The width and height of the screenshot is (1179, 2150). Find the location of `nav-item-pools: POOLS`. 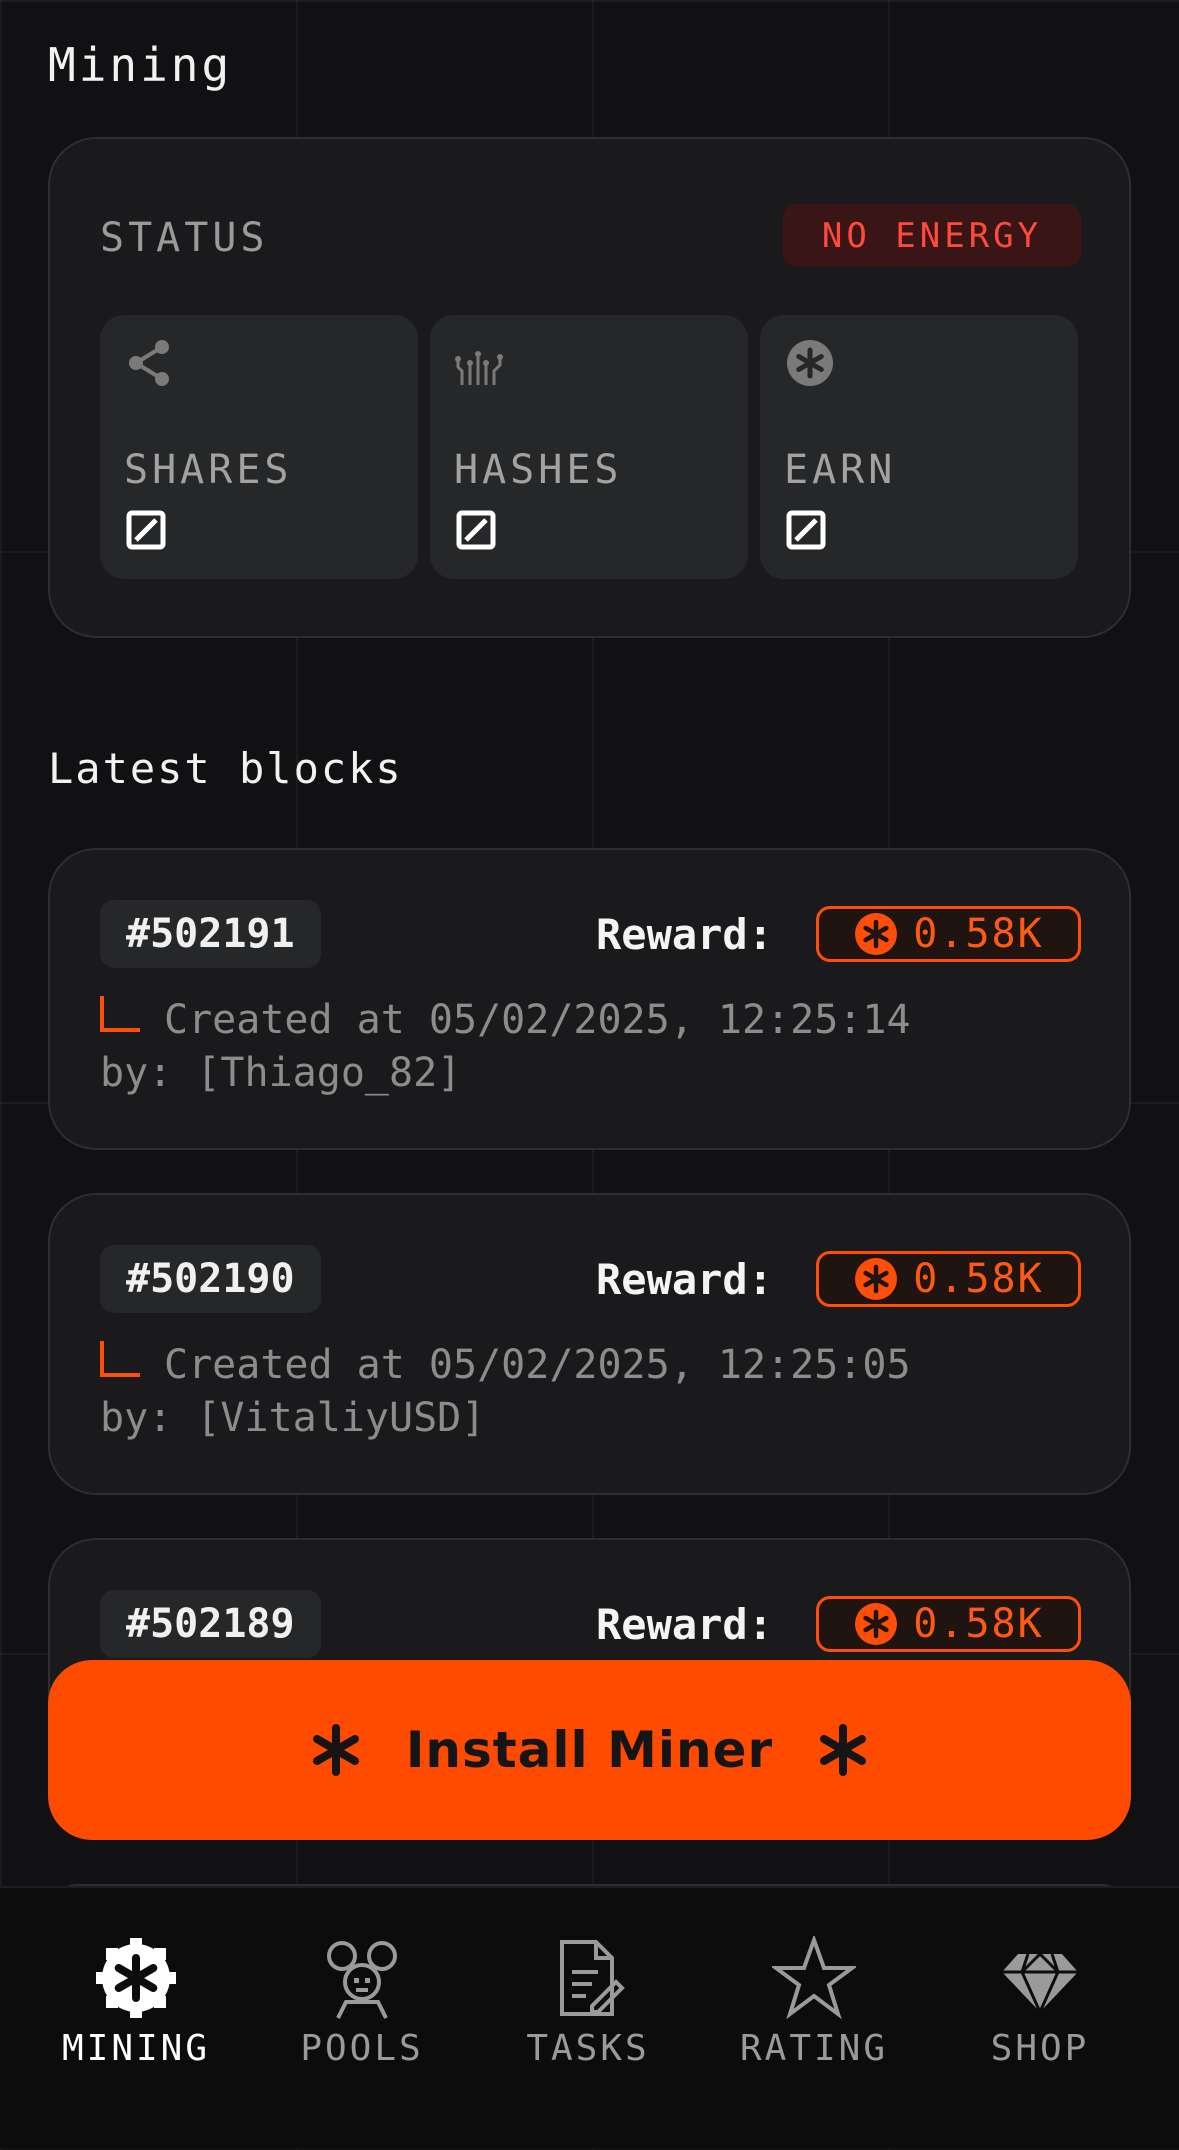

nav-item-pools: POOLS is located at coordinates (362, 2019).